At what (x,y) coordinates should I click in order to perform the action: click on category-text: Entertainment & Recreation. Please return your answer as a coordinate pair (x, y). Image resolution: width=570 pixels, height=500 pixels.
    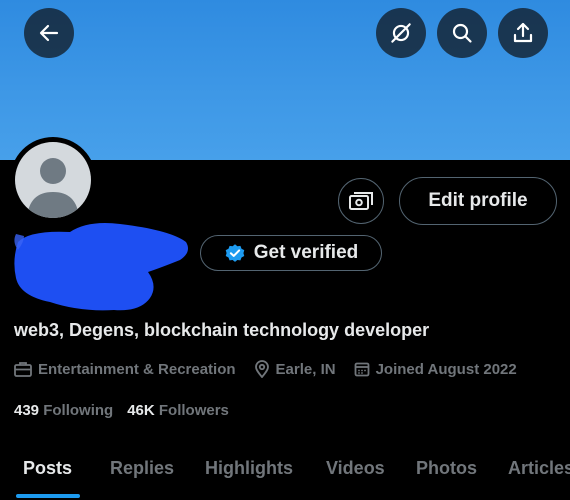
    Looking at the image, I should click on (137, 369).